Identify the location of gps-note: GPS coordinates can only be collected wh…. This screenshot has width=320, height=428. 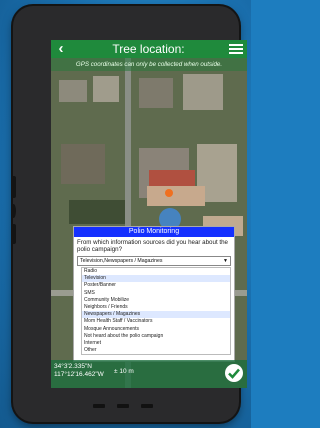
(149, 64).